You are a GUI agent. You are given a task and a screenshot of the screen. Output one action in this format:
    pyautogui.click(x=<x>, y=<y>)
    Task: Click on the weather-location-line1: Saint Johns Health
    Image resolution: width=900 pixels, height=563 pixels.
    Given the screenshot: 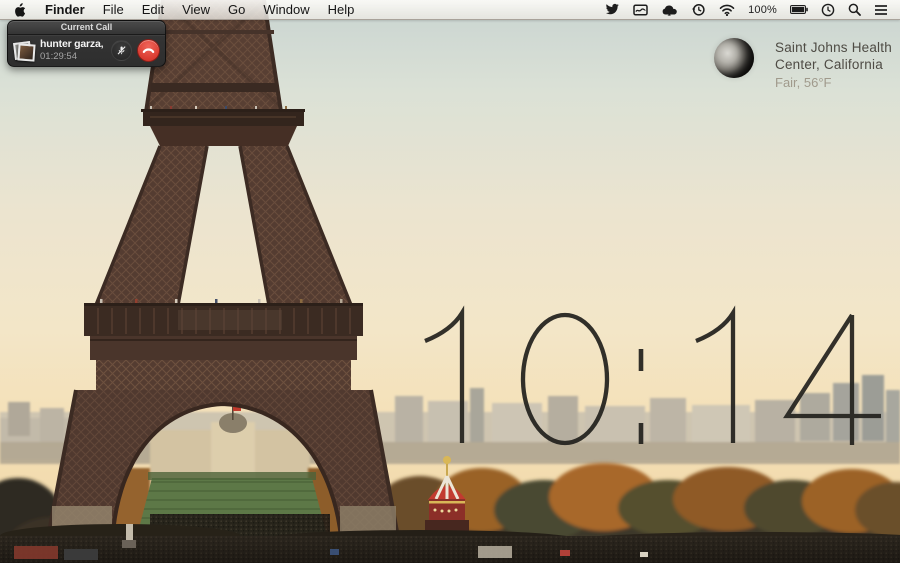 What is the action you would take?
    pyautogui.click(x=833, y=47)
    